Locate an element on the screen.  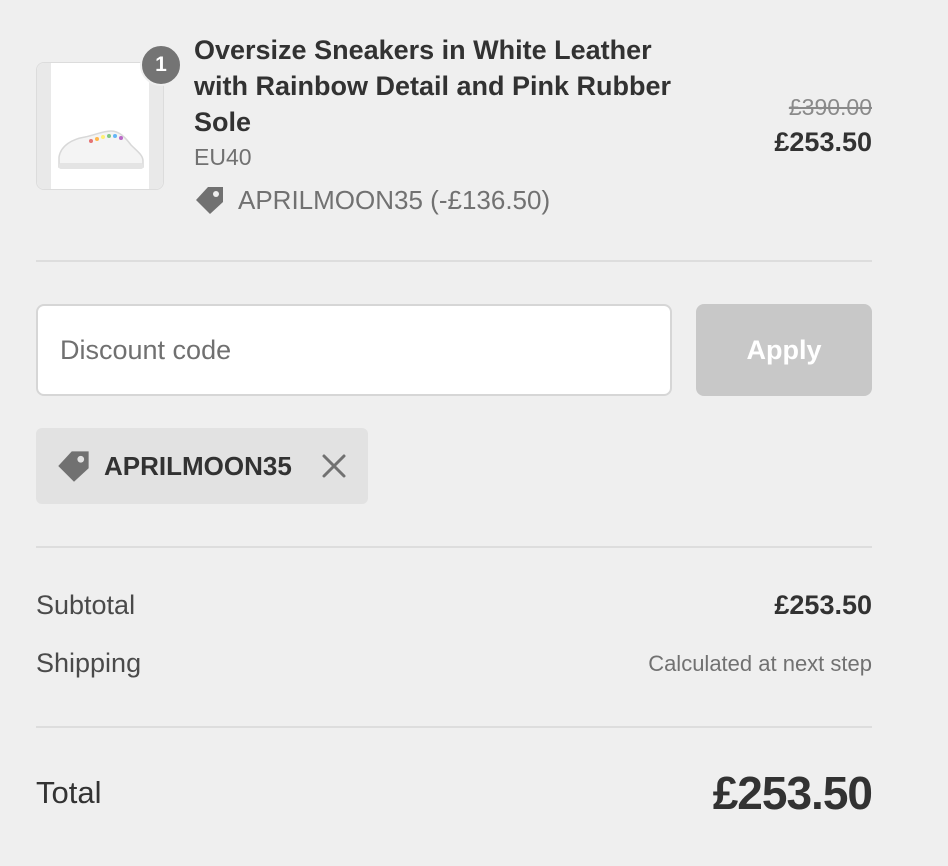
applied-discount-tag: APRILMOON35 is located at coordinates (202, 466).